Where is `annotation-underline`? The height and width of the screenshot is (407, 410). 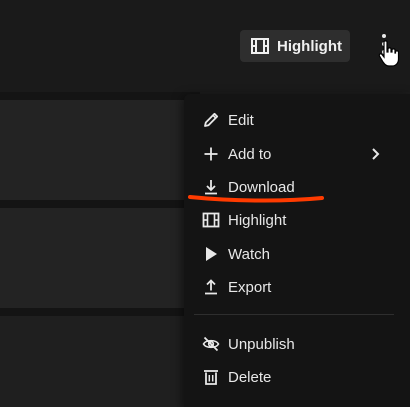
annotation-underline is located at coordinates (256, 199).